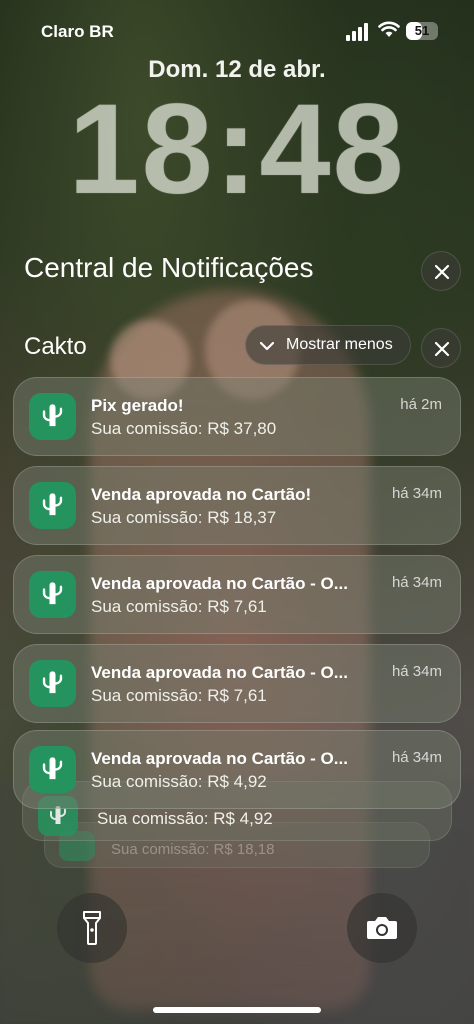 The height and width of the screenshot is (1024, 474). What do you see at coordinates (237, 416) in the screenshot?
I see `notification-card: Pix gerado! Sua comissão: R$ 37,80 há 2m` at bounding box center [237, 416].